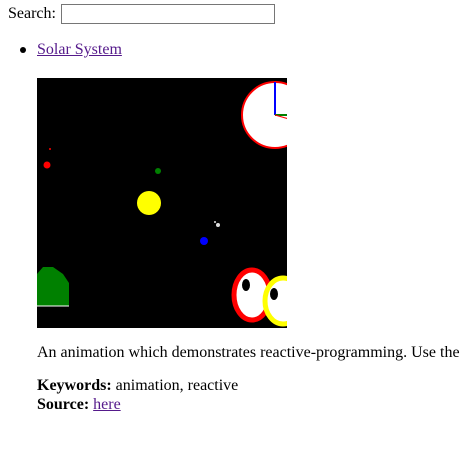 This screenshot has width=460, height=460. I want to click on eye-yellow, so click(274, 301).